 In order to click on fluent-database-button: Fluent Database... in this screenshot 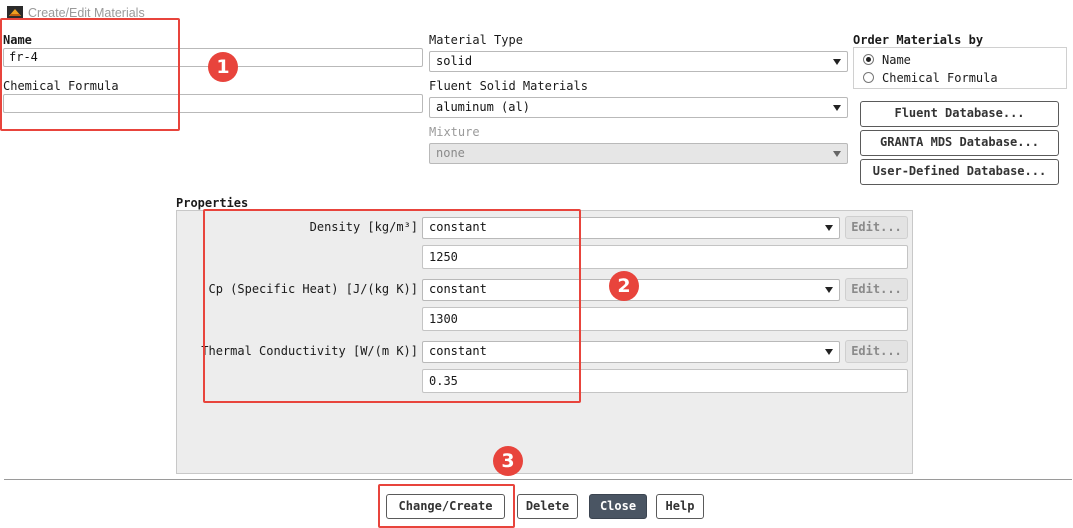, I will do `click(959, 114)`.